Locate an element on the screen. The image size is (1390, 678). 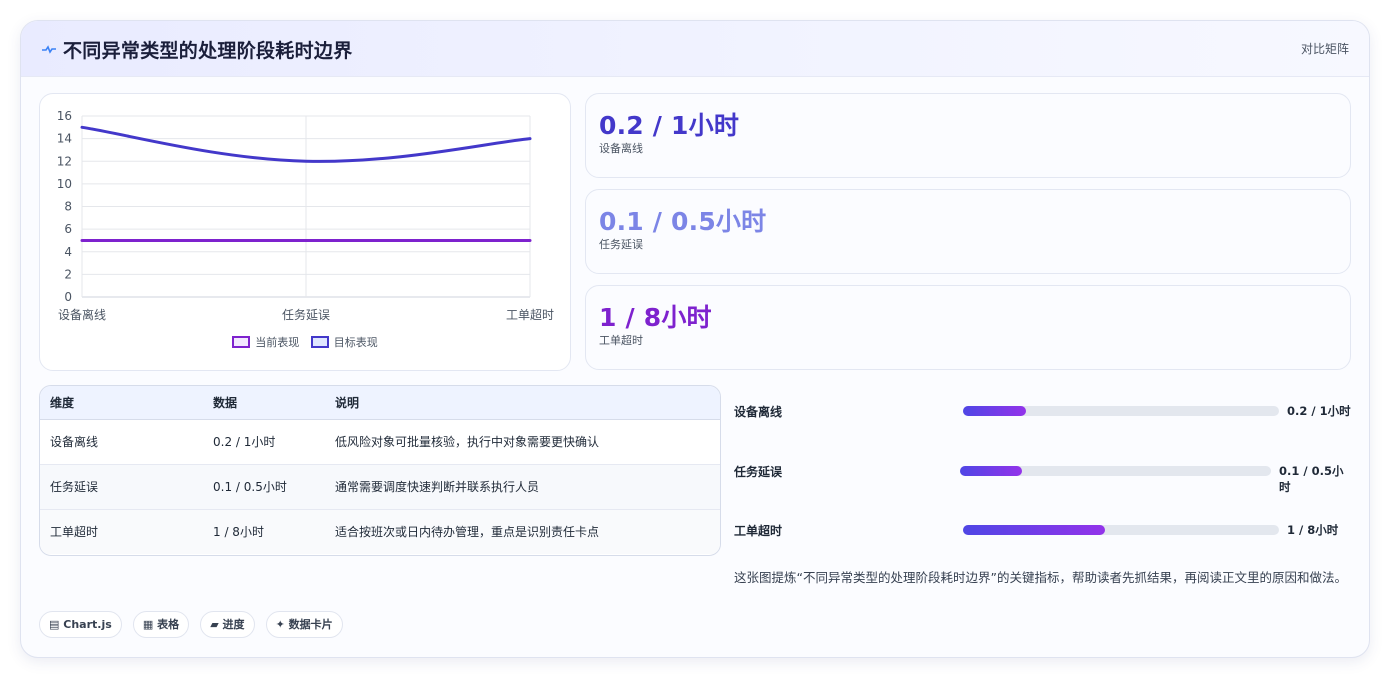
page-title: 不同异常类型的处理阶段耗时边界 is located at coordinates (208, 51).